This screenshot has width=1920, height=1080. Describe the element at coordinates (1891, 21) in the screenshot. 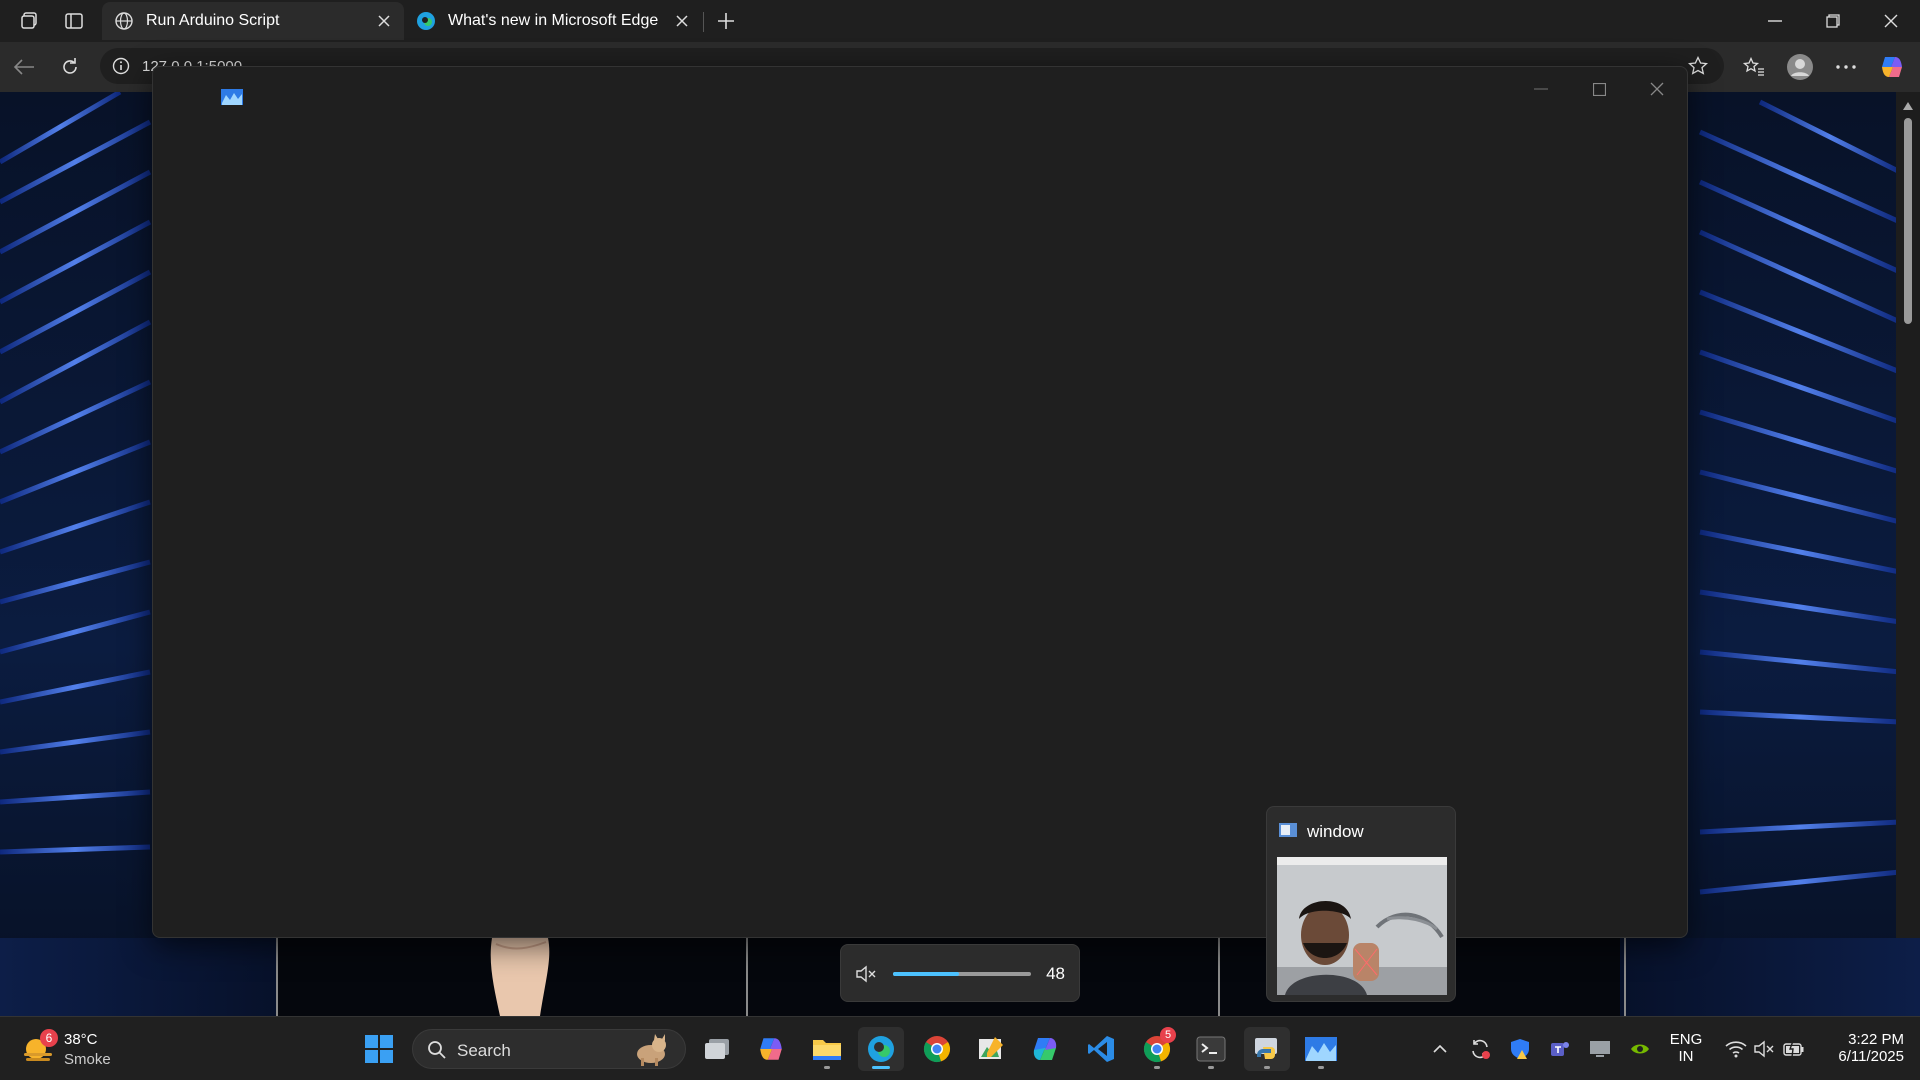

I see `close-window-icon` at that location.